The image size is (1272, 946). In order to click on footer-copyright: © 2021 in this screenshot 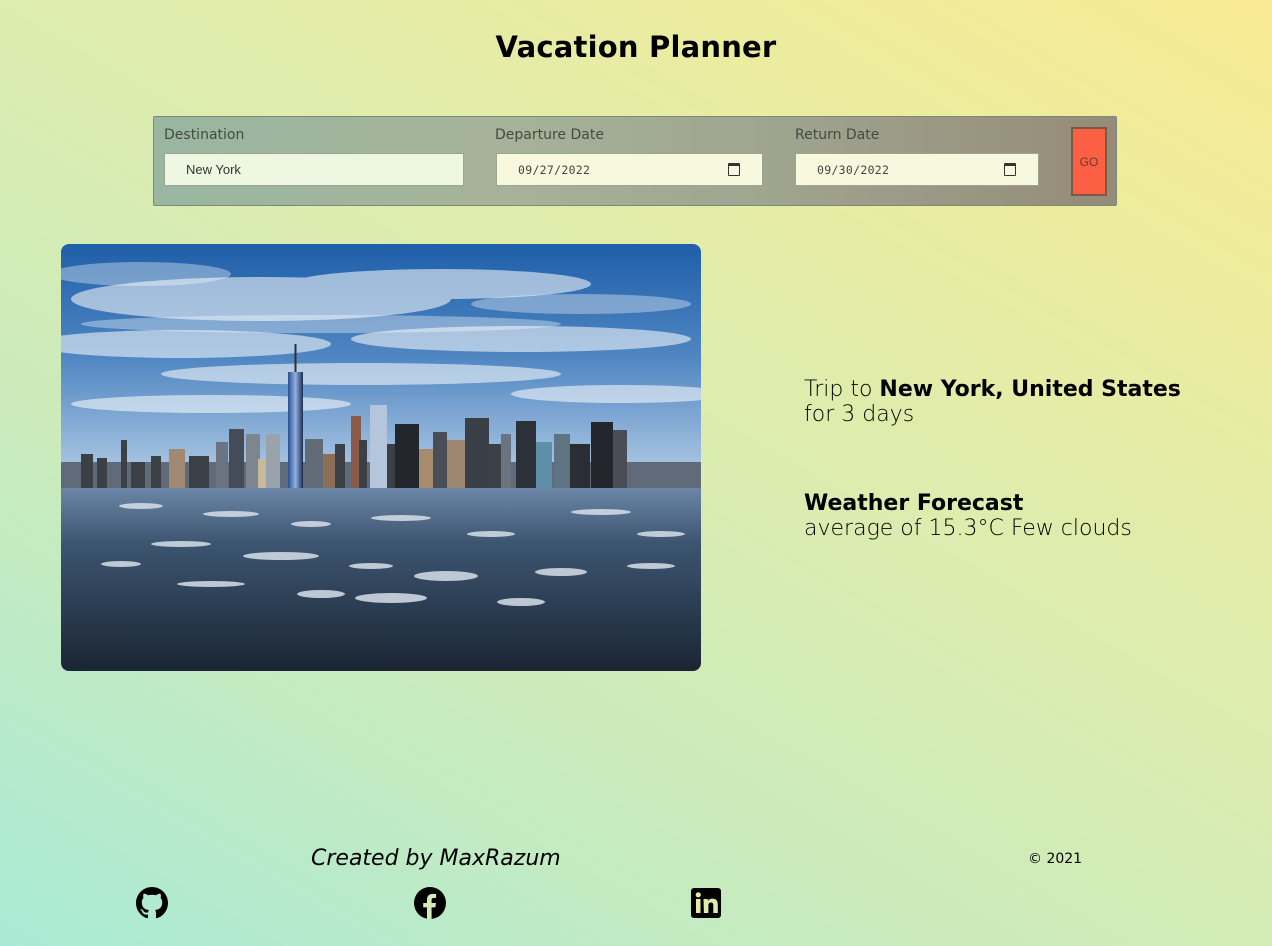, I will do `click(1055, 859)`.